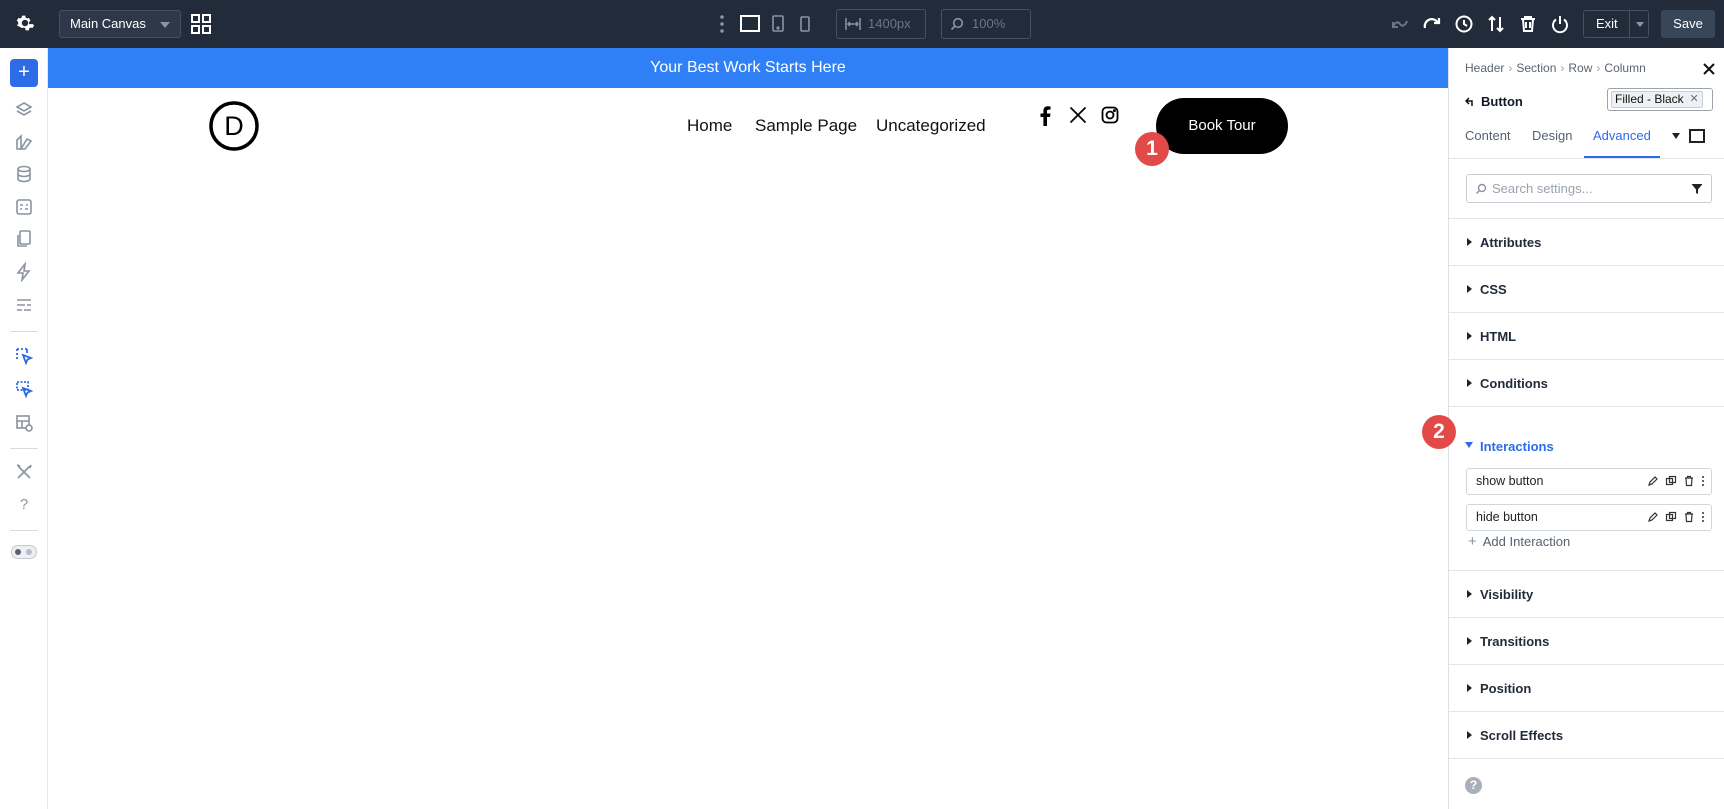  What do you see at coordinates (1676, 136) in the screenshot?
I see `tab-dropdown-chevron-icon` at bounding box center [1676, 136].